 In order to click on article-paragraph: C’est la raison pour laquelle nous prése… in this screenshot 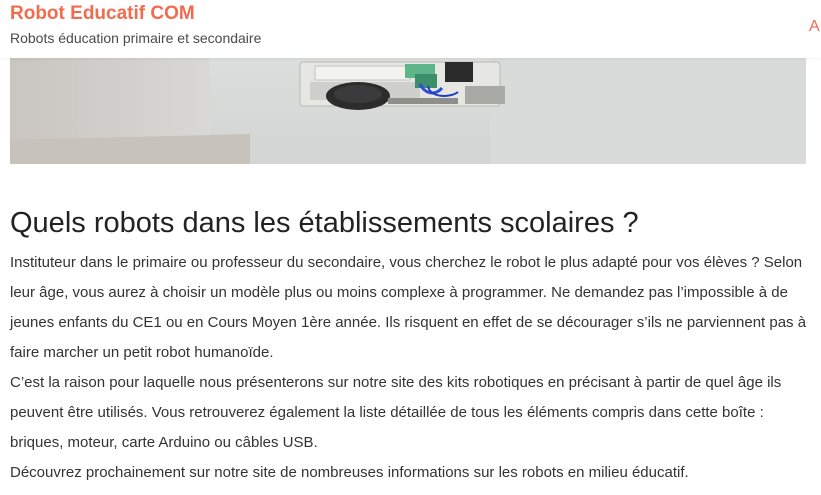, I will do `click(396, 412)`.